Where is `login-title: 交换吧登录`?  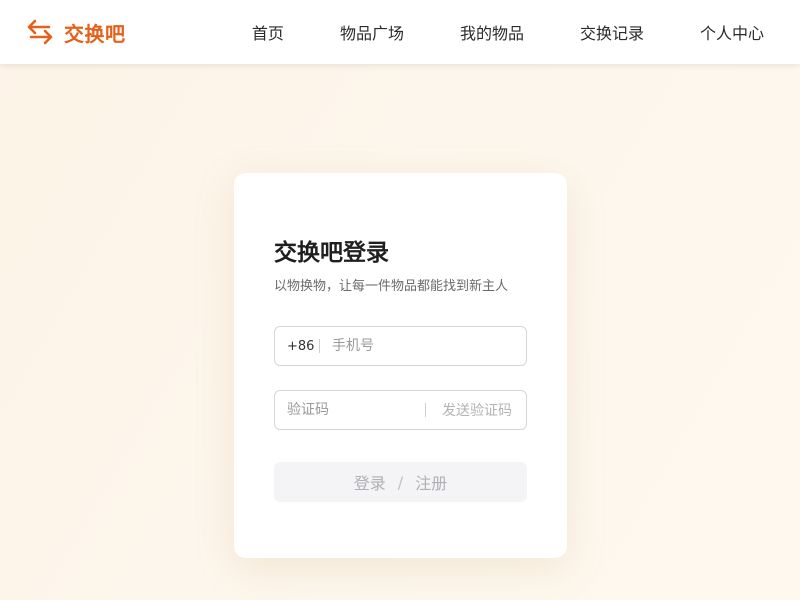
login-title: 交换吧登录 is located at coordinates (331, 253).